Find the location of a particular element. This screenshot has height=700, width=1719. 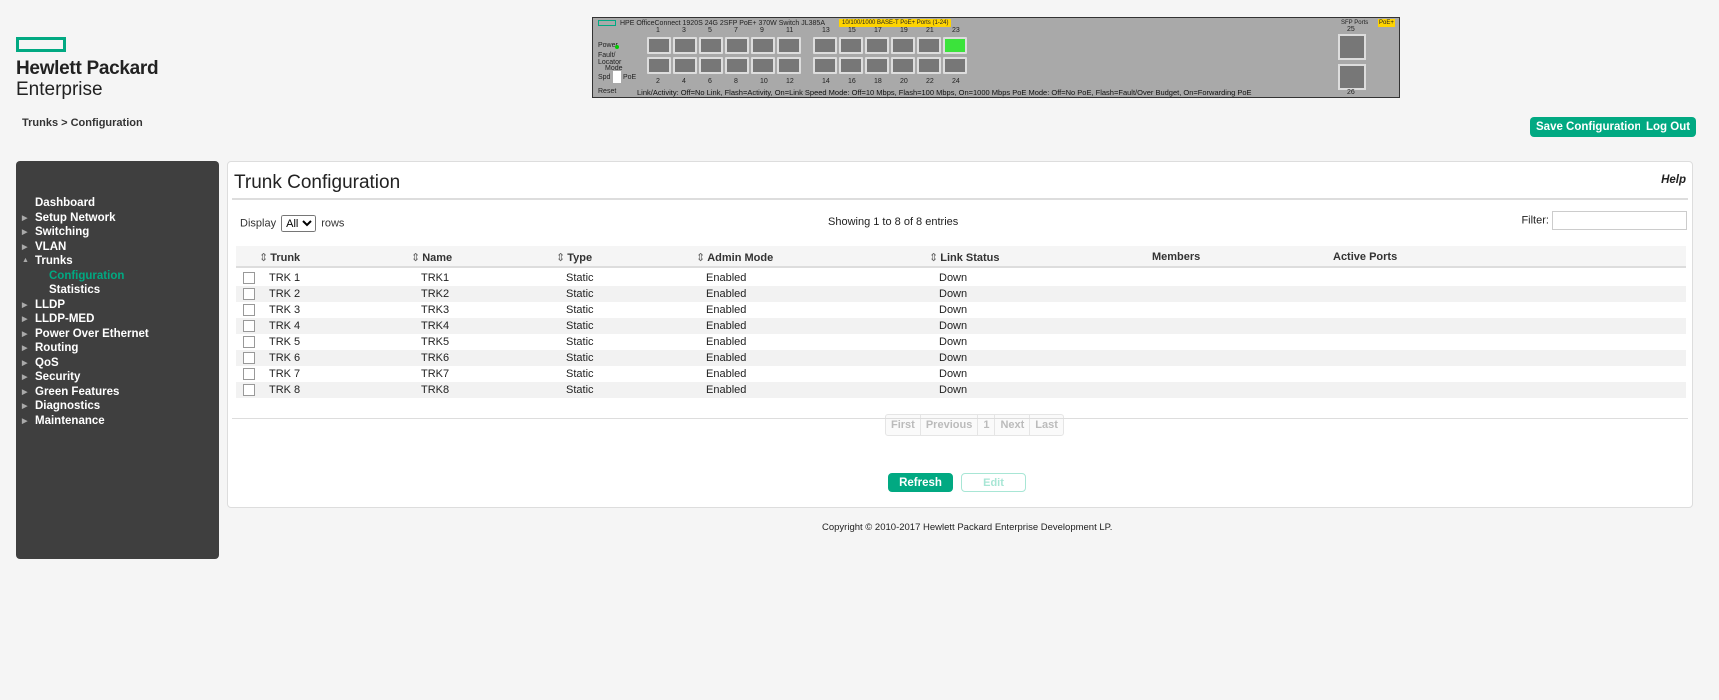

cell-trunk: TRK 5 is located at coordinates (285, 342).